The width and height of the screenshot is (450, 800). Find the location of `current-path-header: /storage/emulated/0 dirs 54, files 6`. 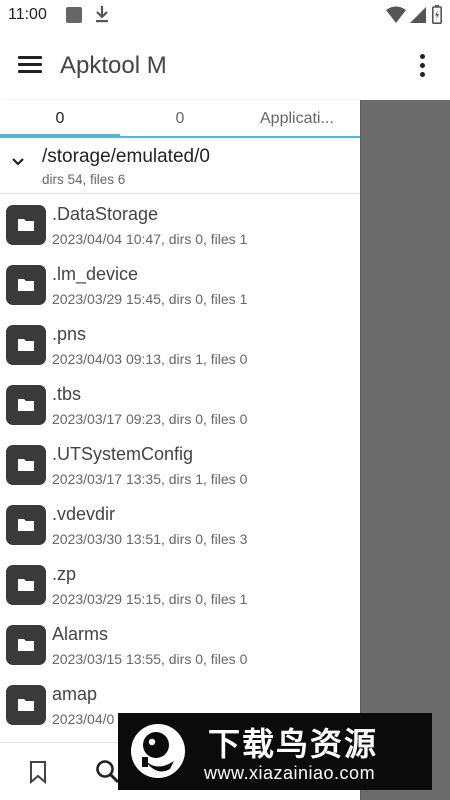

current-path-header: /storage/emulated/0 dirs 54, files 6 is located at coordinates (180, 166).